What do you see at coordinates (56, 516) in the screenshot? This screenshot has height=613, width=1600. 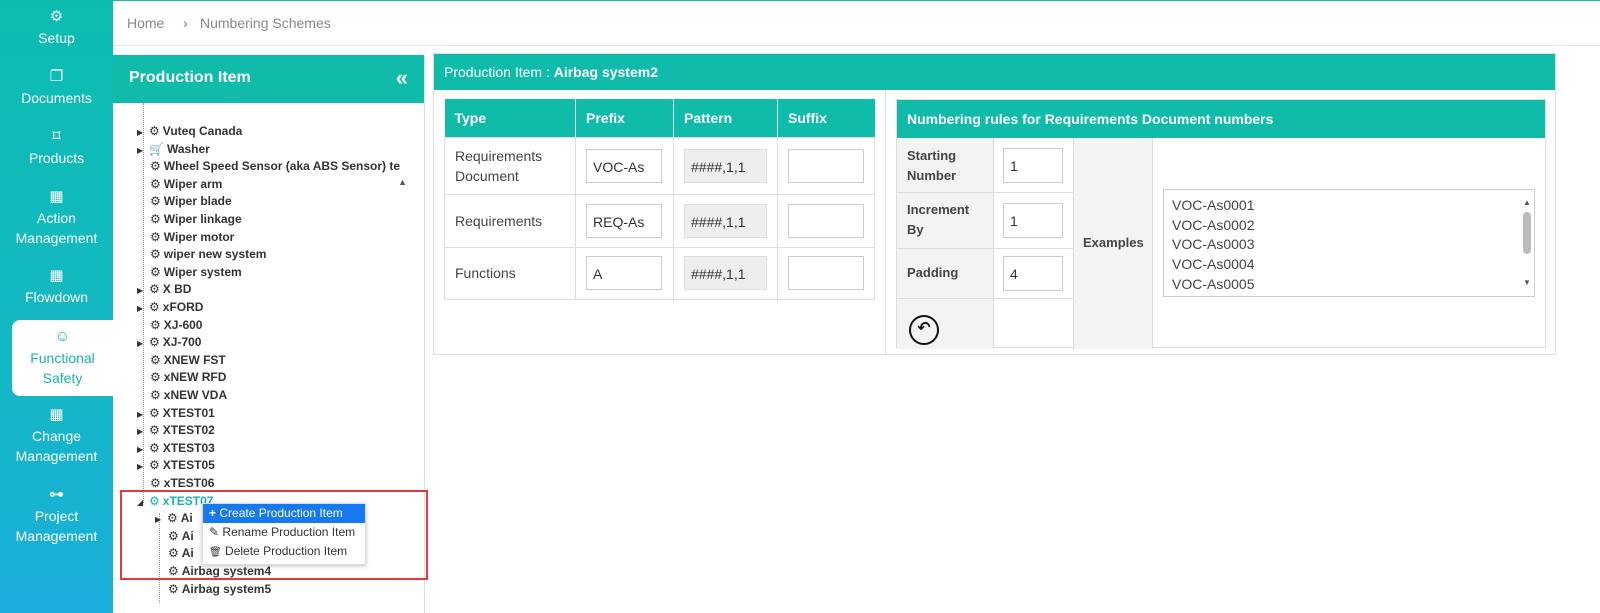 I see `nav-project-management: ⊶ Project Management` at bounding box center [56, 516].